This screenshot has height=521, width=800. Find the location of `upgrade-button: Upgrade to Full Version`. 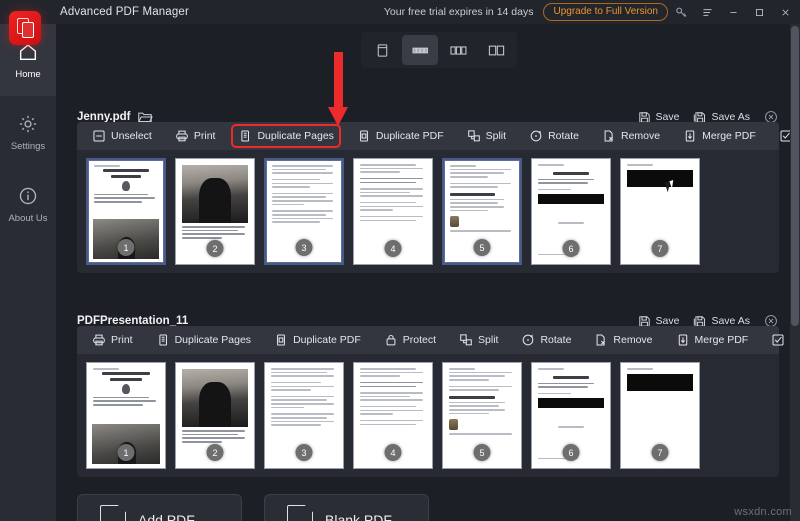

upgrade-button: Upgrade to Full Version is located at coordinates (605, 12).